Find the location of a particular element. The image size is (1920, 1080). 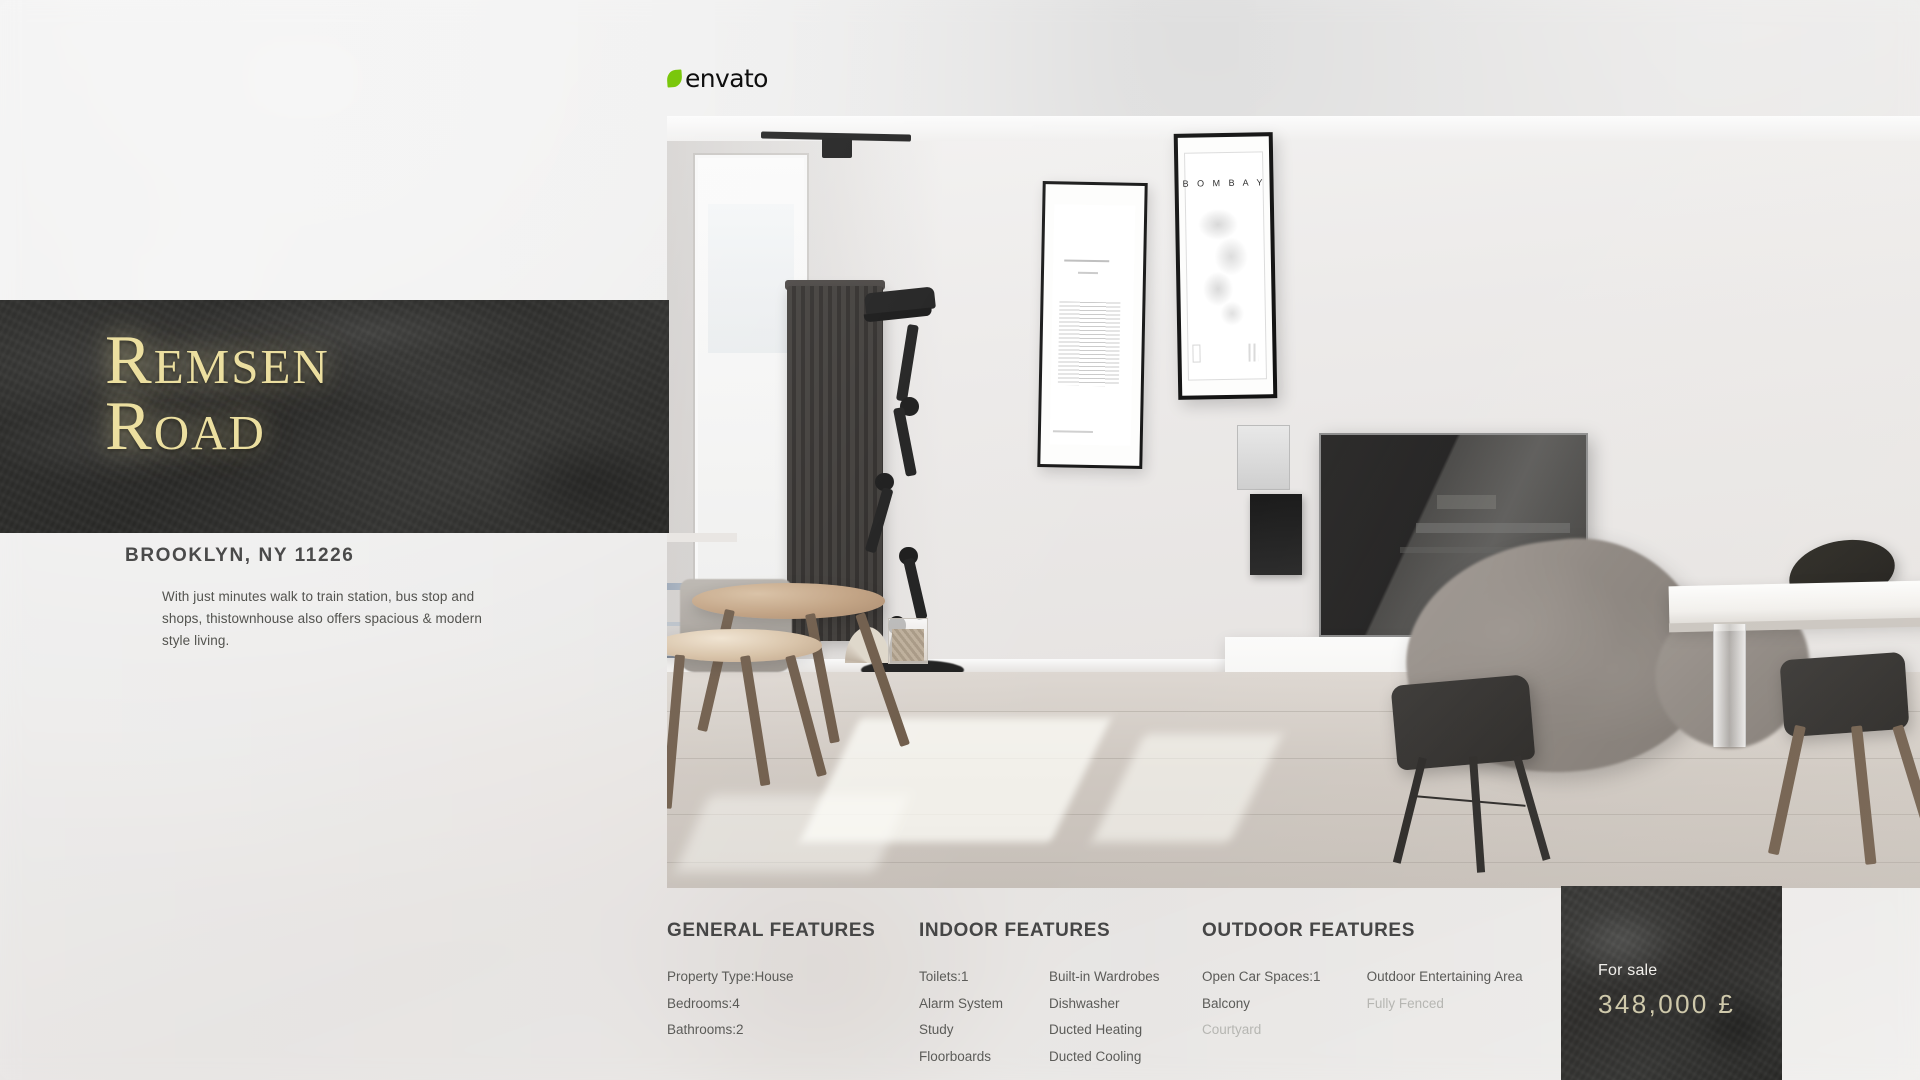

feature-item: Dishwasher is located at coordinates (1084, 1003).